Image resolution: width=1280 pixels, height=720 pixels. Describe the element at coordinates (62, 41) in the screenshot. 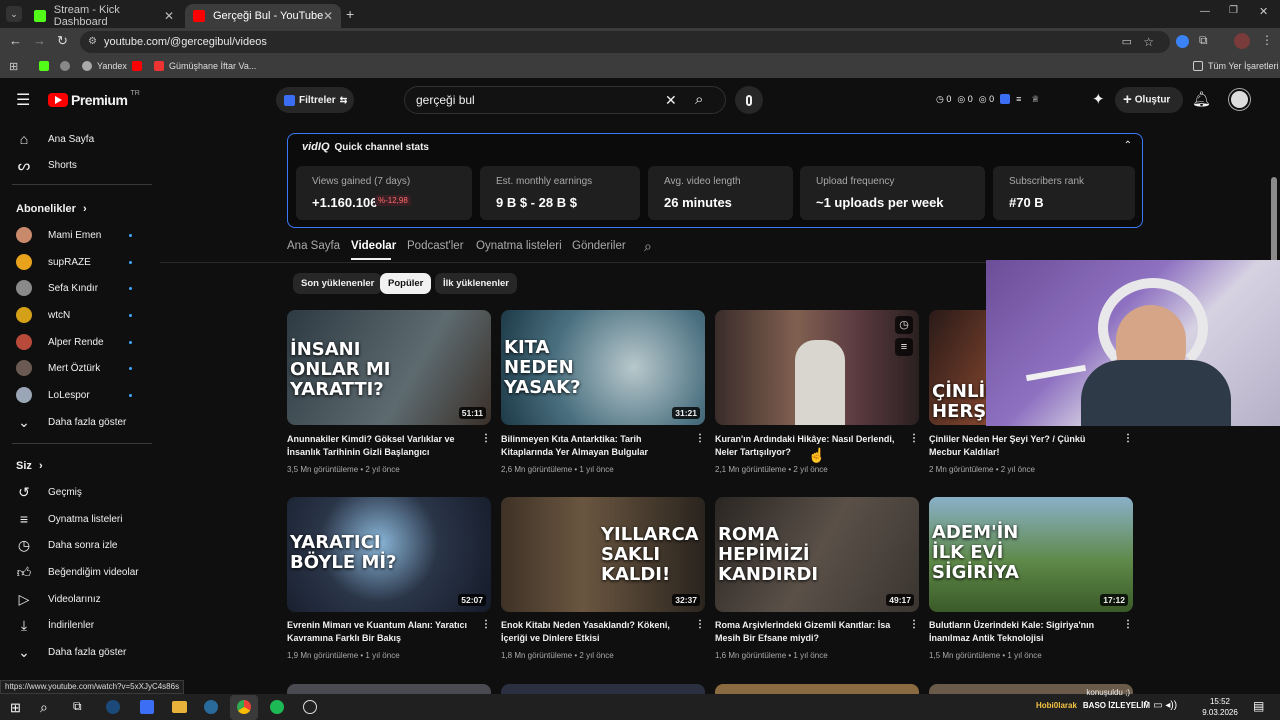

I see `reload-icon: ↻` at that location.